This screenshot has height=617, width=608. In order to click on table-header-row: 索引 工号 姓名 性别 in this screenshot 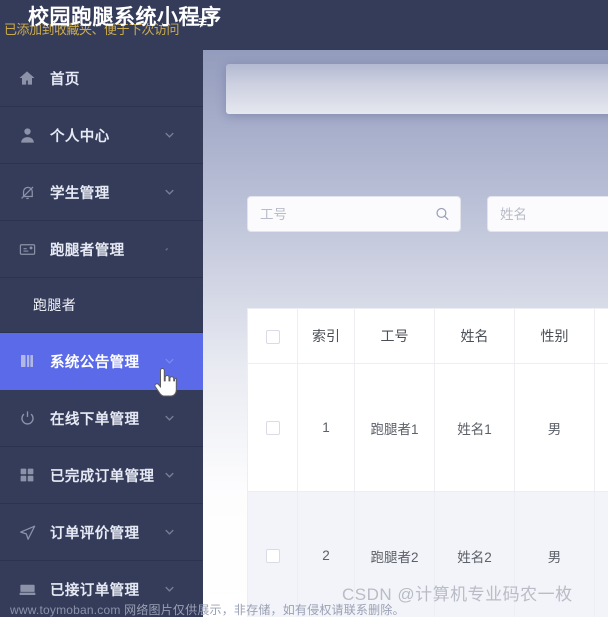, I will do `click(427, 336)`.